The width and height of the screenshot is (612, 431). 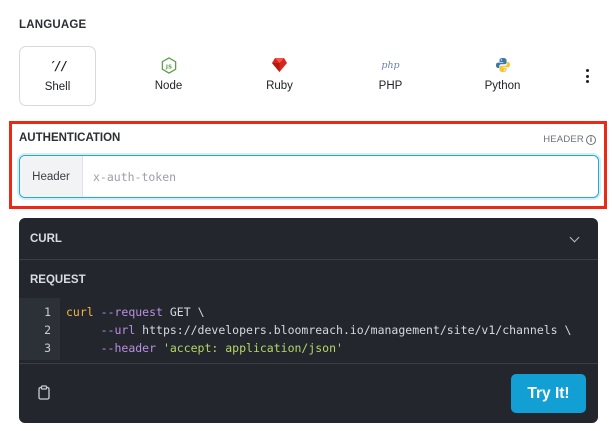 I want to click on language-option-php: php PHP, so click(x=390, y=76).